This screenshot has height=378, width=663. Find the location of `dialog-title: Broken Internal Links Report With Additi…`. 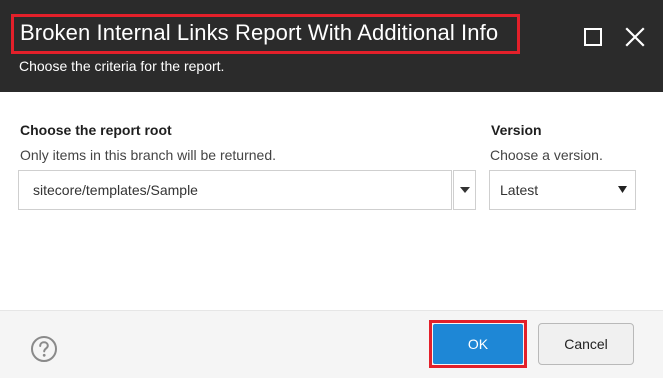

dialog-title: Broken Internal Links Report With Additi… is located at coordinates (259, 32).